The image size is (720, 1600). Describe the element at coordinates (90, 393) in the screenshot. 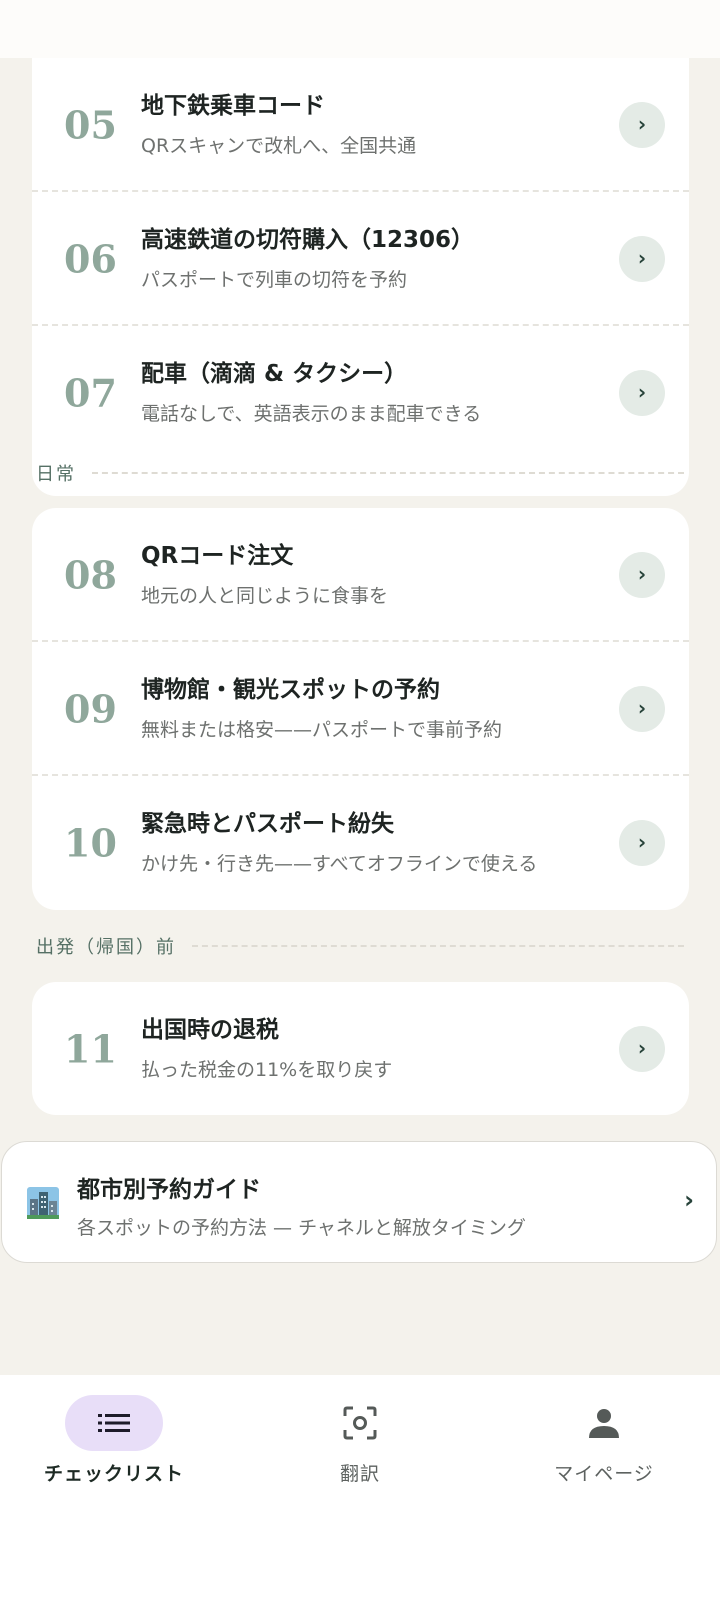

I see `item-number: 07` at that location.